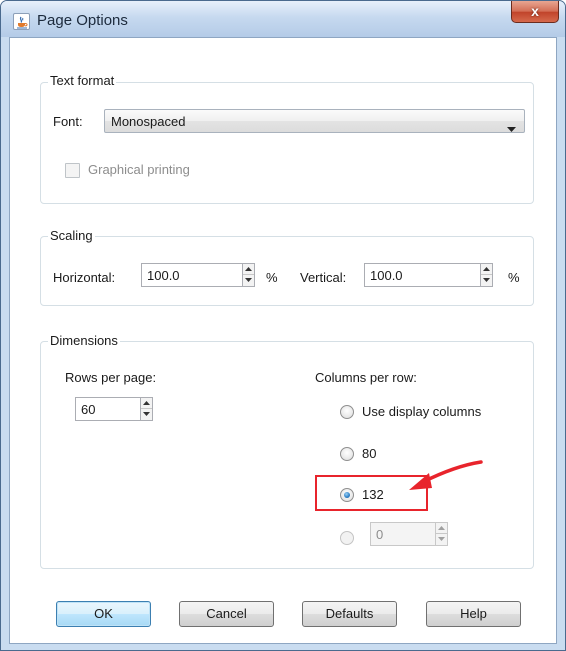  I want to click on horizontal-spin-buttons, so click(249, 275).